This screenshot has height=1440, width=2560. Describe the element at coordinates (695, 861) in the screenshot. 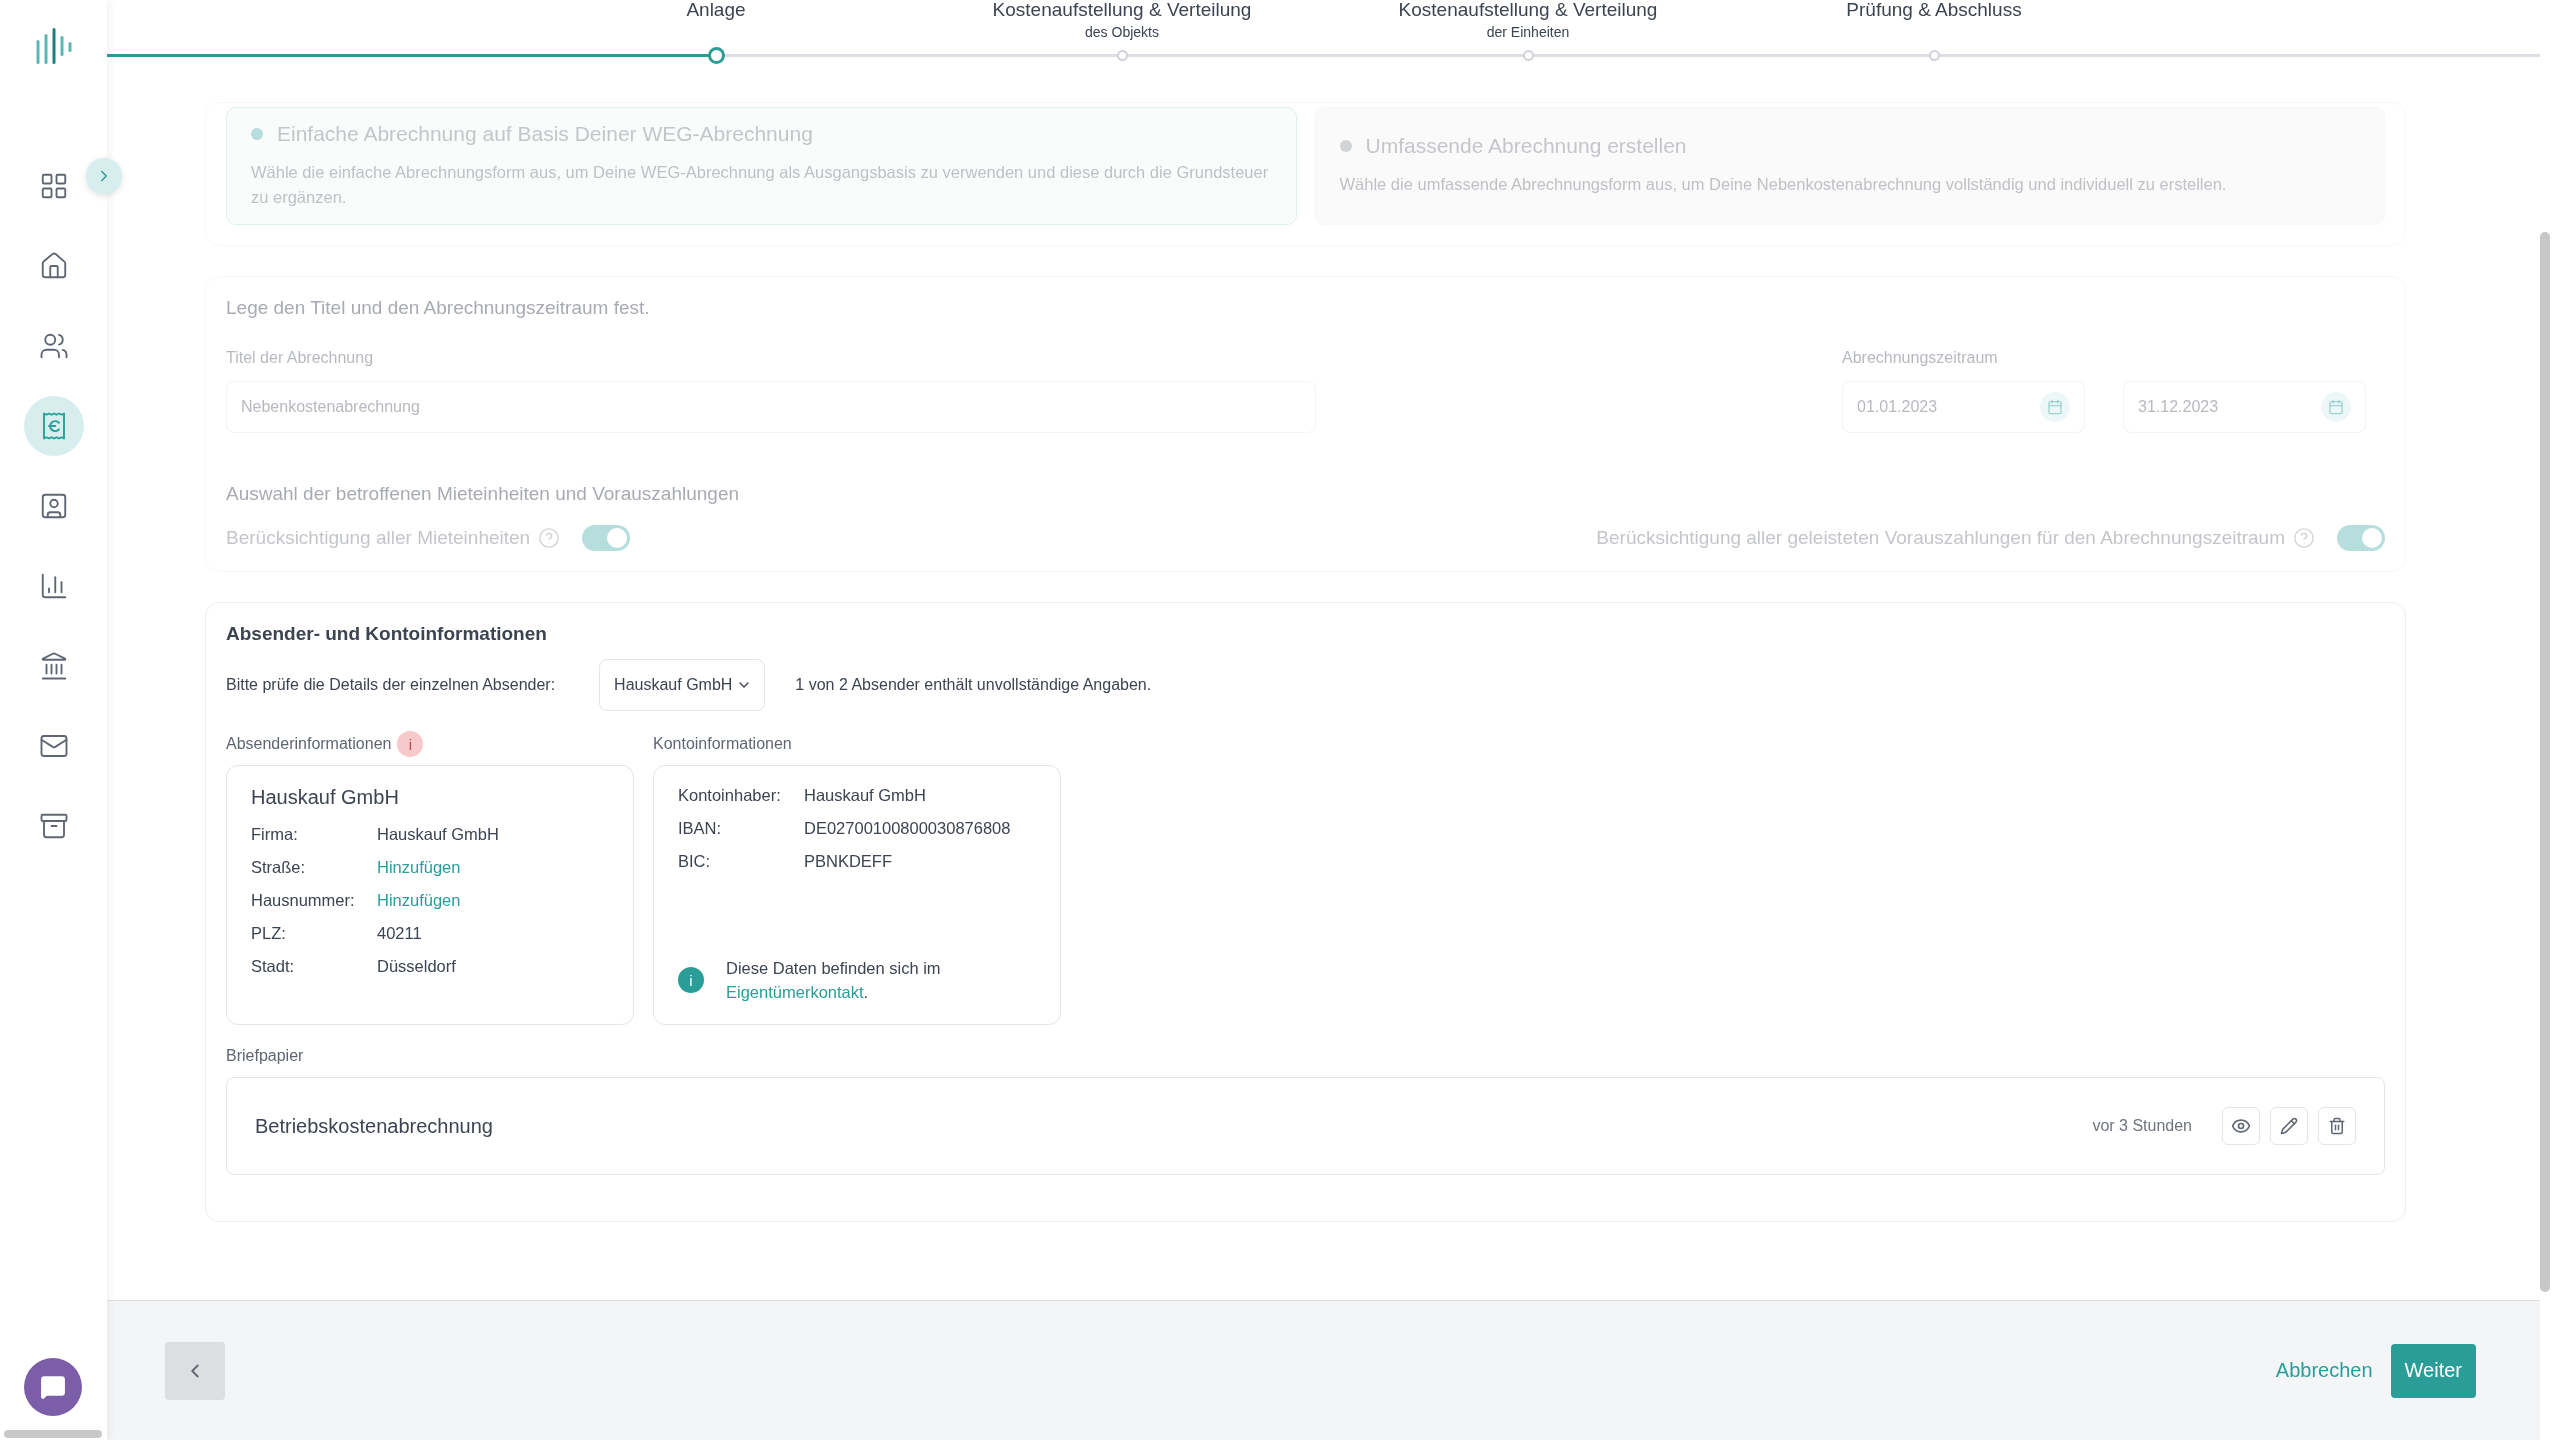

I see `field-label: BIC:` at that location.